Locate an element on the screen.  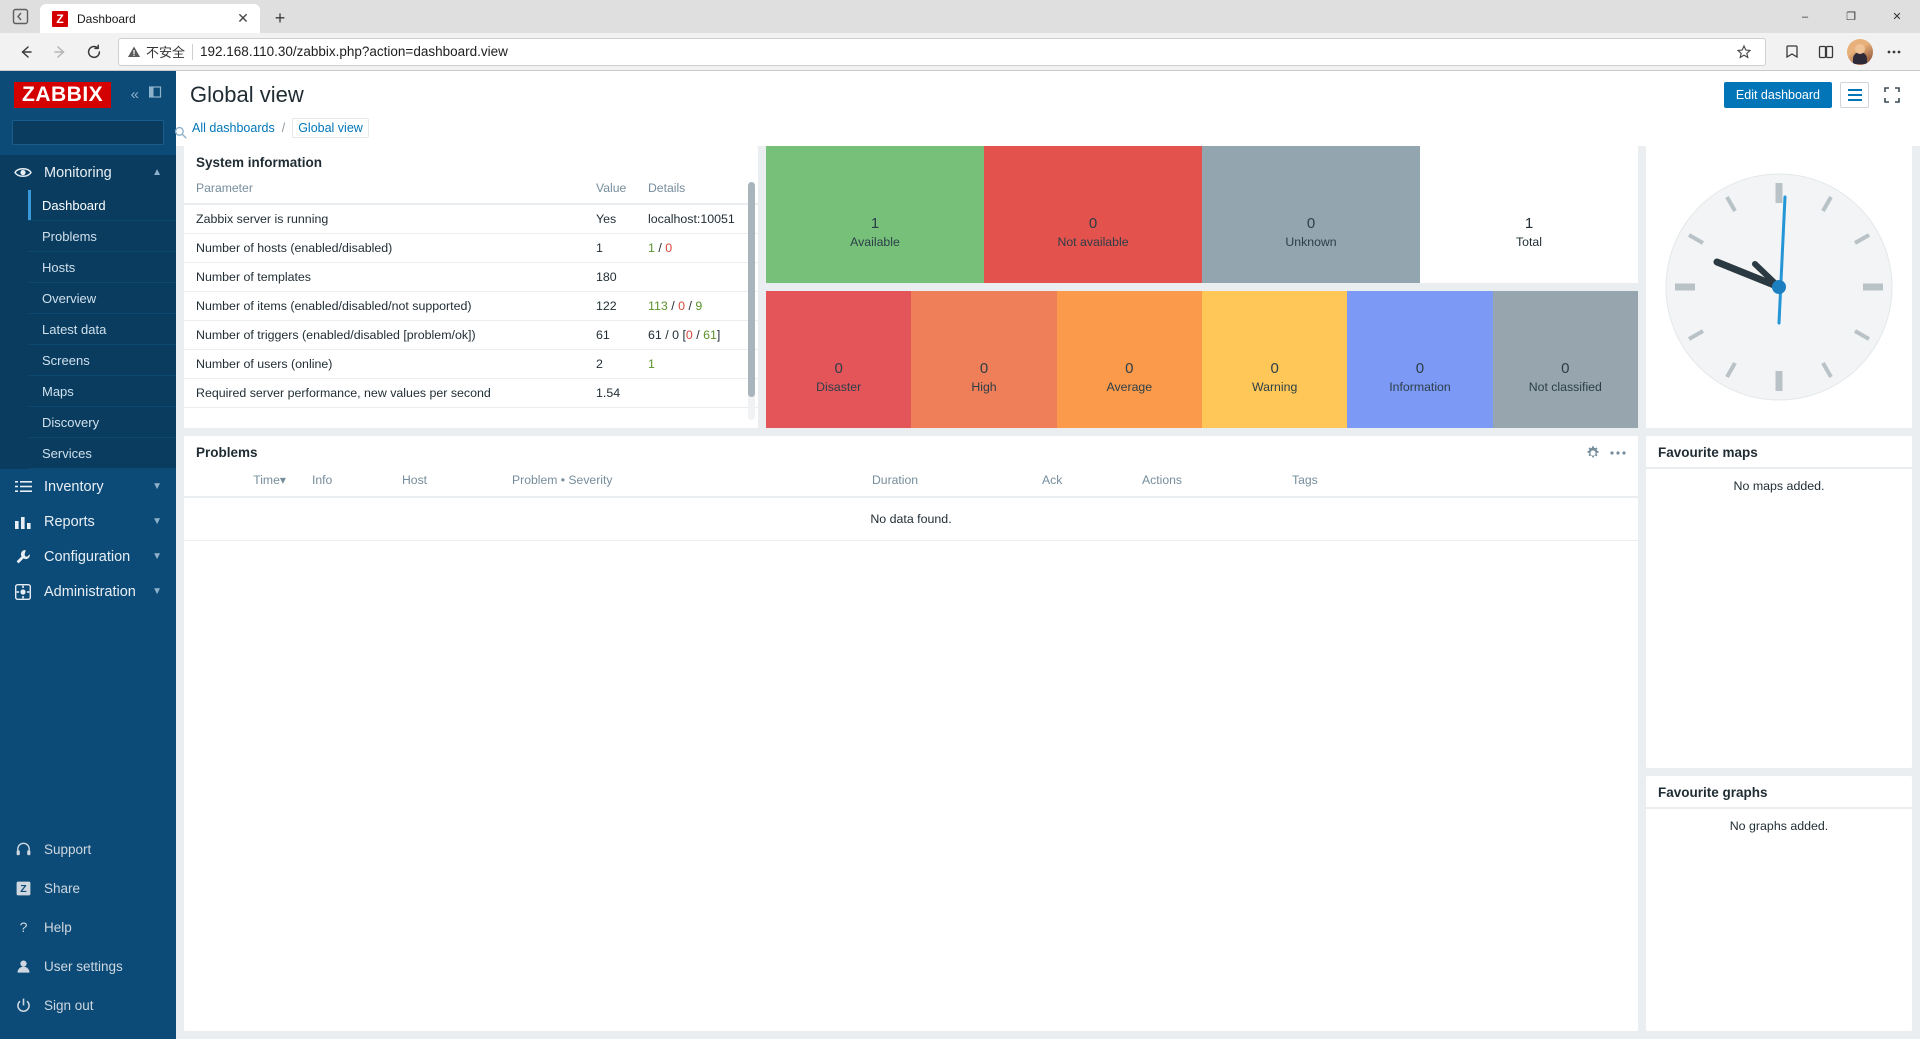
widget-title: System information is located at coordinates (259, 162).